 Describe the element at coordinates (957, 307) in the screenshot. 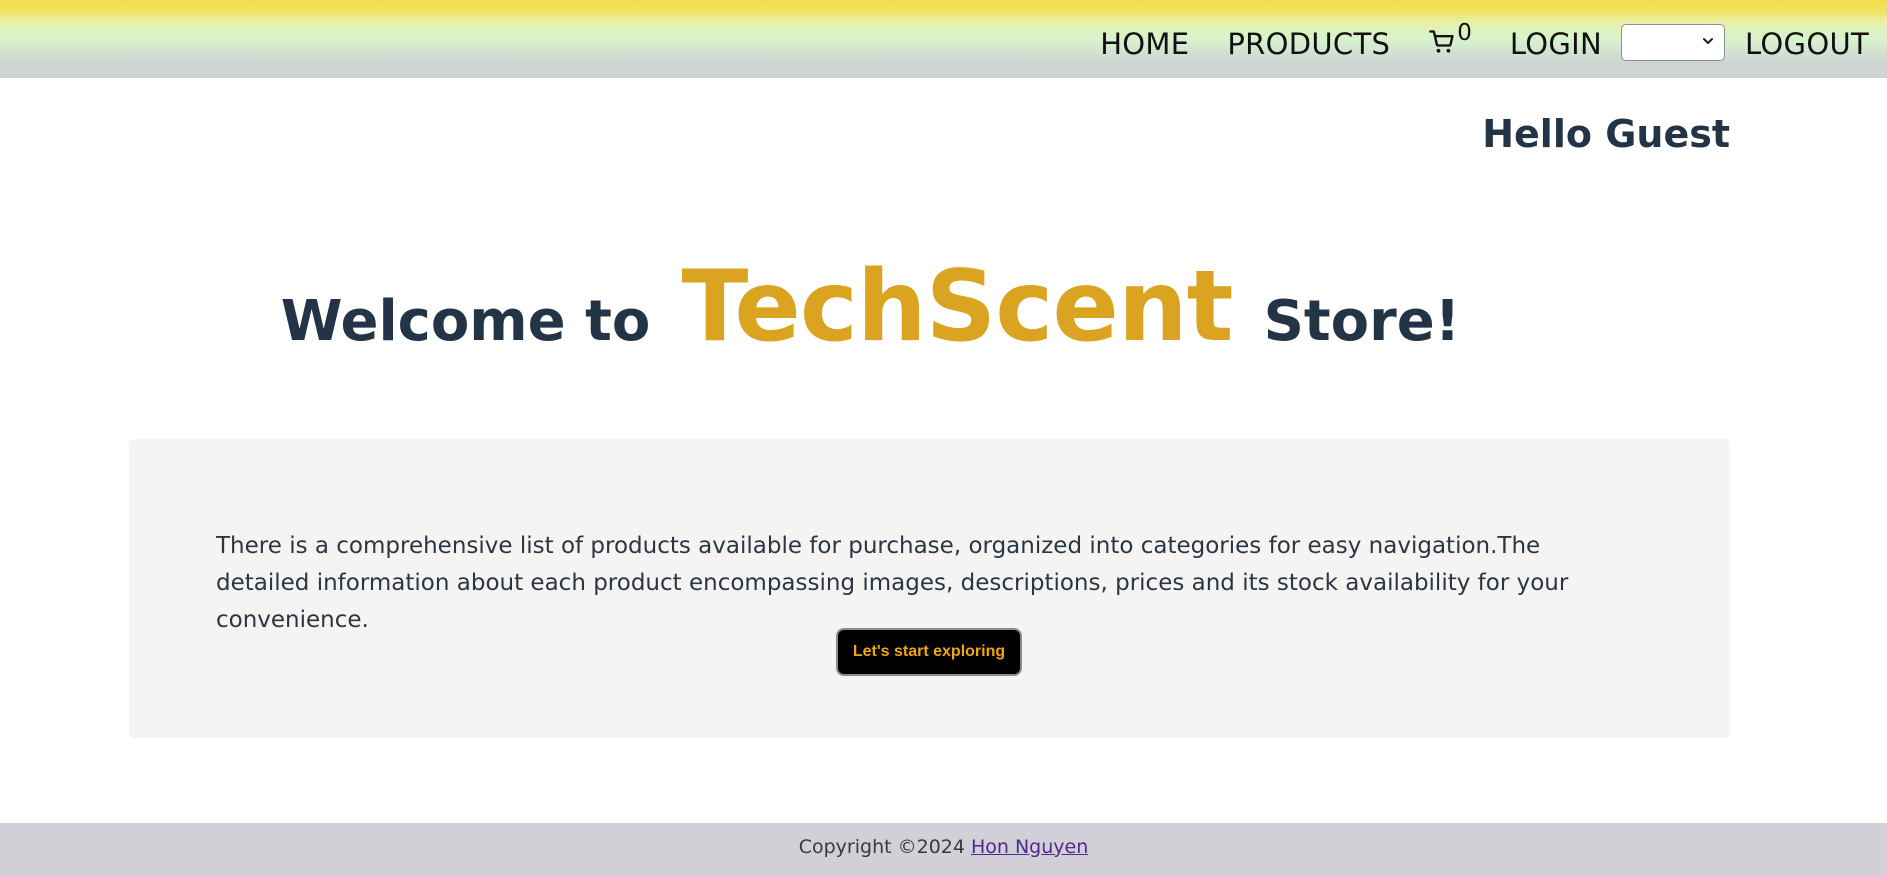

I see `brand-name: TechScent` at that location.